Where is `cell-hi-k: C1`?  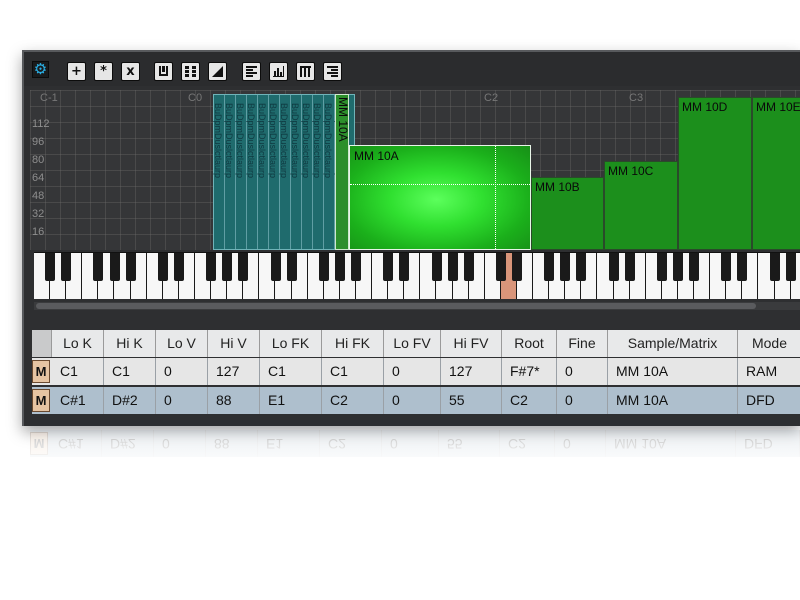
cell-hi-k: C1 is located at coordinates (130, 371).